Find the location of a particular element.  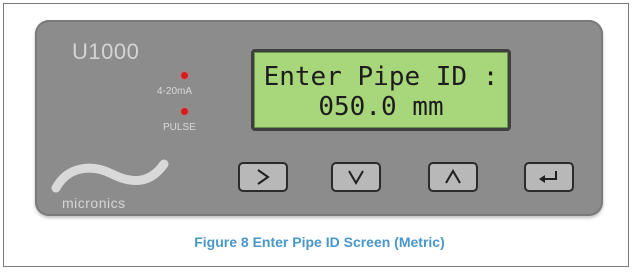

chevron-down-icon is located at coordinates (356, 177).